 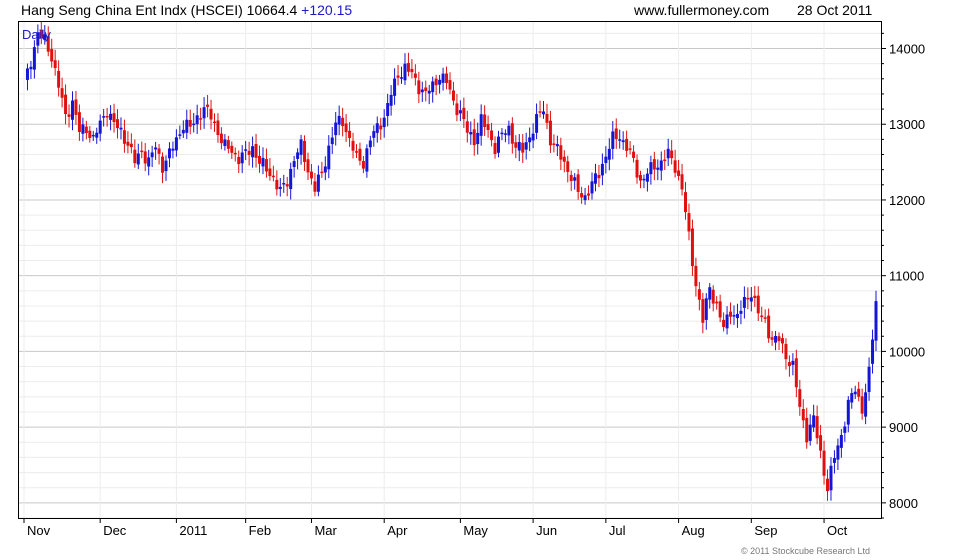 What do you see at coordinates (475, 530) in the screenshot?
I see `x-tick-label: May` at bounding box center [475, 530].